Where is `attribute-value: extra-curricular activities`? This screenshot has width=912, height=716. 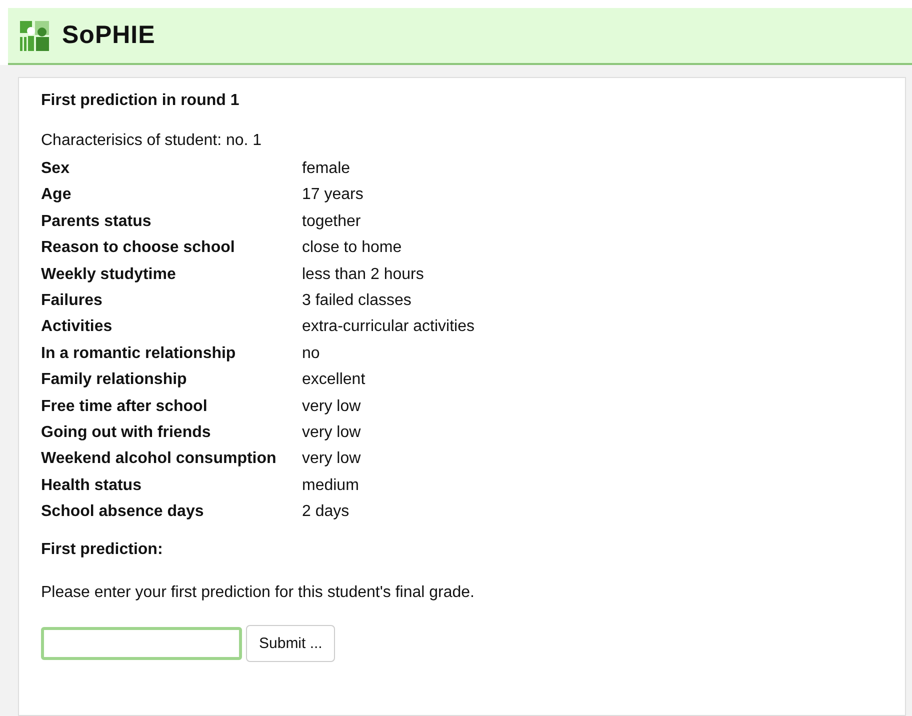
attribute-value: extra-curricular activities is located at coordinates (389, 327).